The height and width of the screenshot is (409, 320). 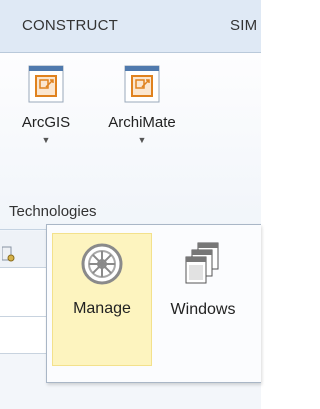 What do you see at coordinates (53, 211) in the screenshot?
I see `ribbon-group-label: Technologies` at bounding box center [53, 211].